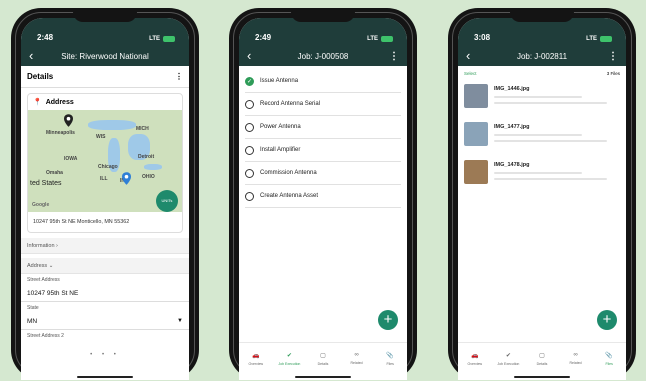 The image size is (646, 381). I want to click on status-bar: 3:08 LTE, so click(542, 32).